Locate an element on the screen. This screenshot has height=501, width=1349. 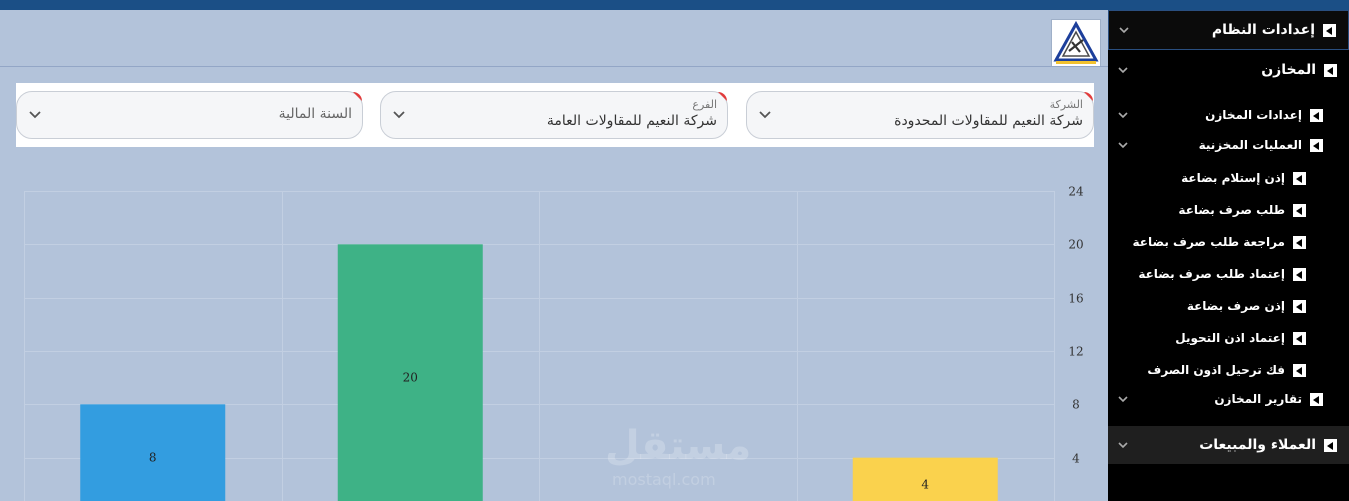
sidebar-item-2: إعدادات المخازن is located at coordinates (1228, 115).